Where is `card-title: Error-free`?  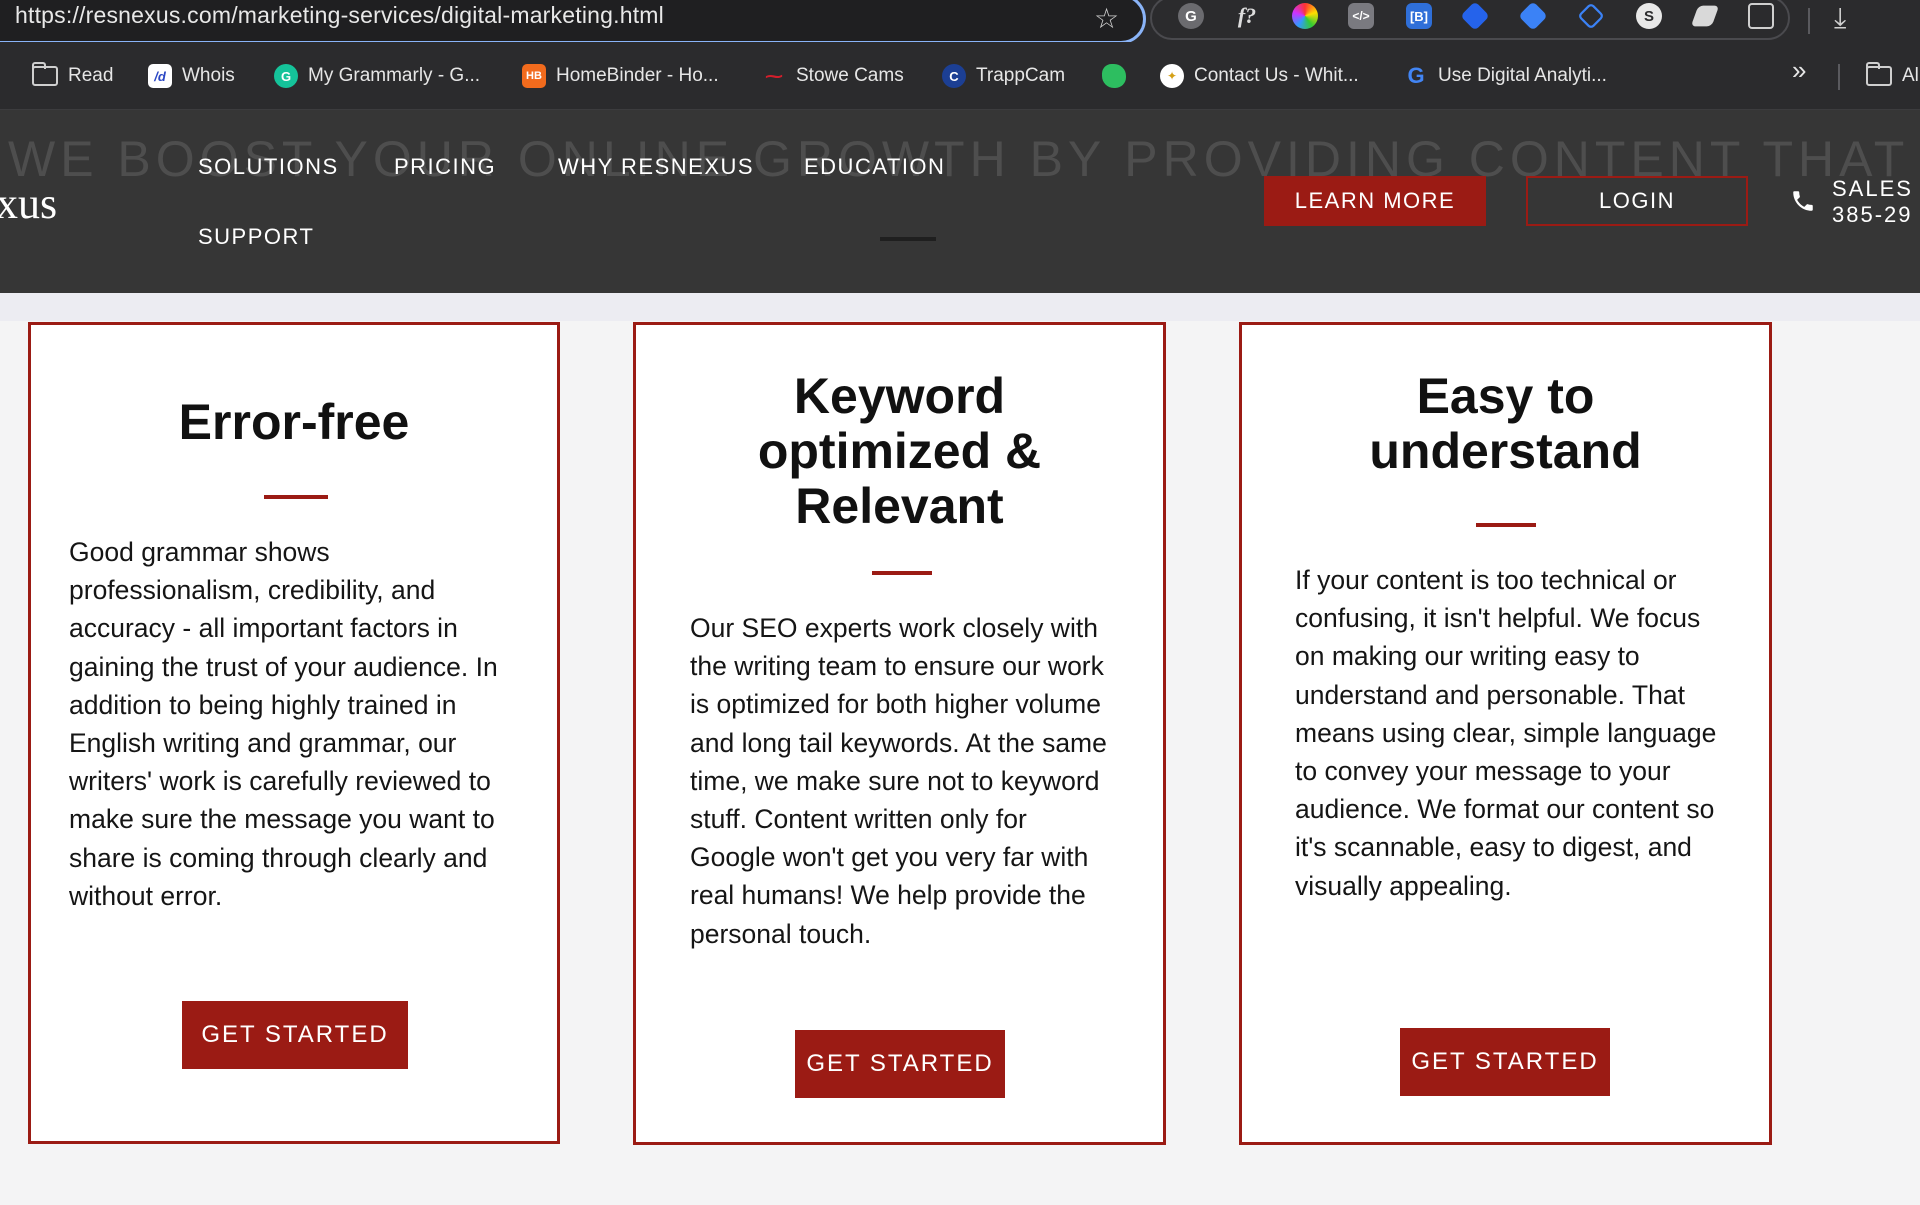
card-title: Error-free is located at coordinates (294, 422).